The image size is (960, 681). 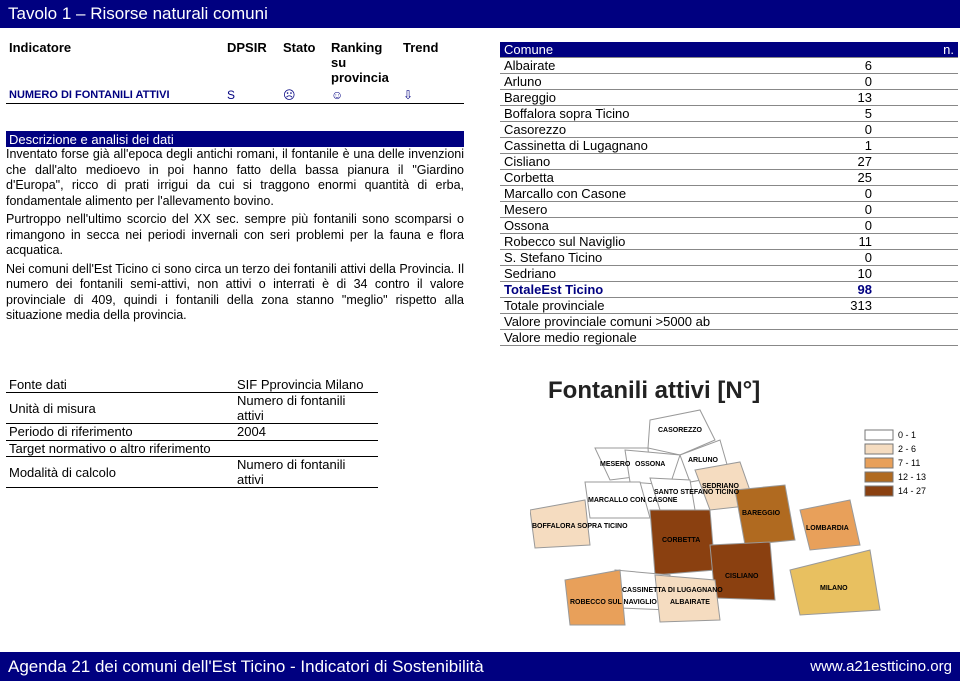 What do you see at coordinates (650, 242) in the screenshot?
I see `table-row: Robecco sul Naviglio` at bounding box center [650, 242].